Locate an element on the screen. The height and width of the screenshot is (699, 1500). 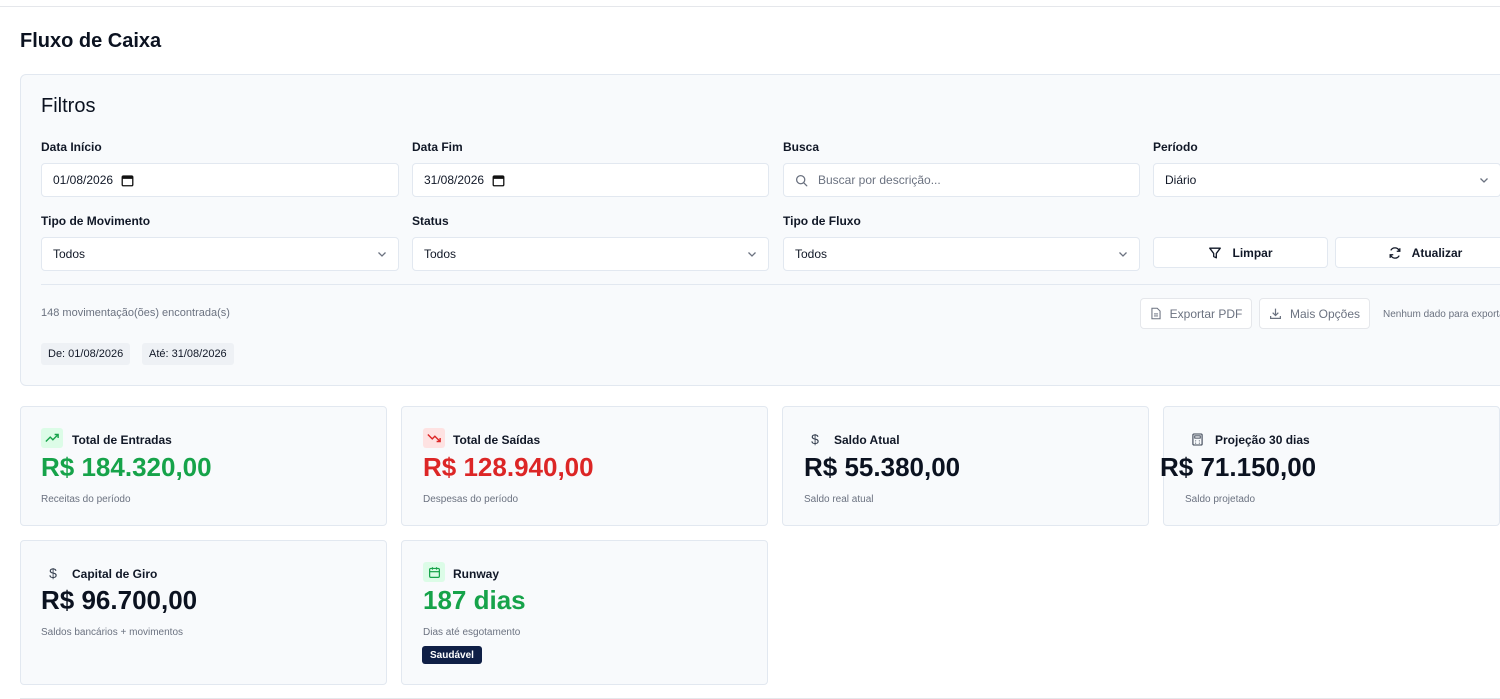
kpi-label: Capital de Giro is located at coordinates (115, 574).